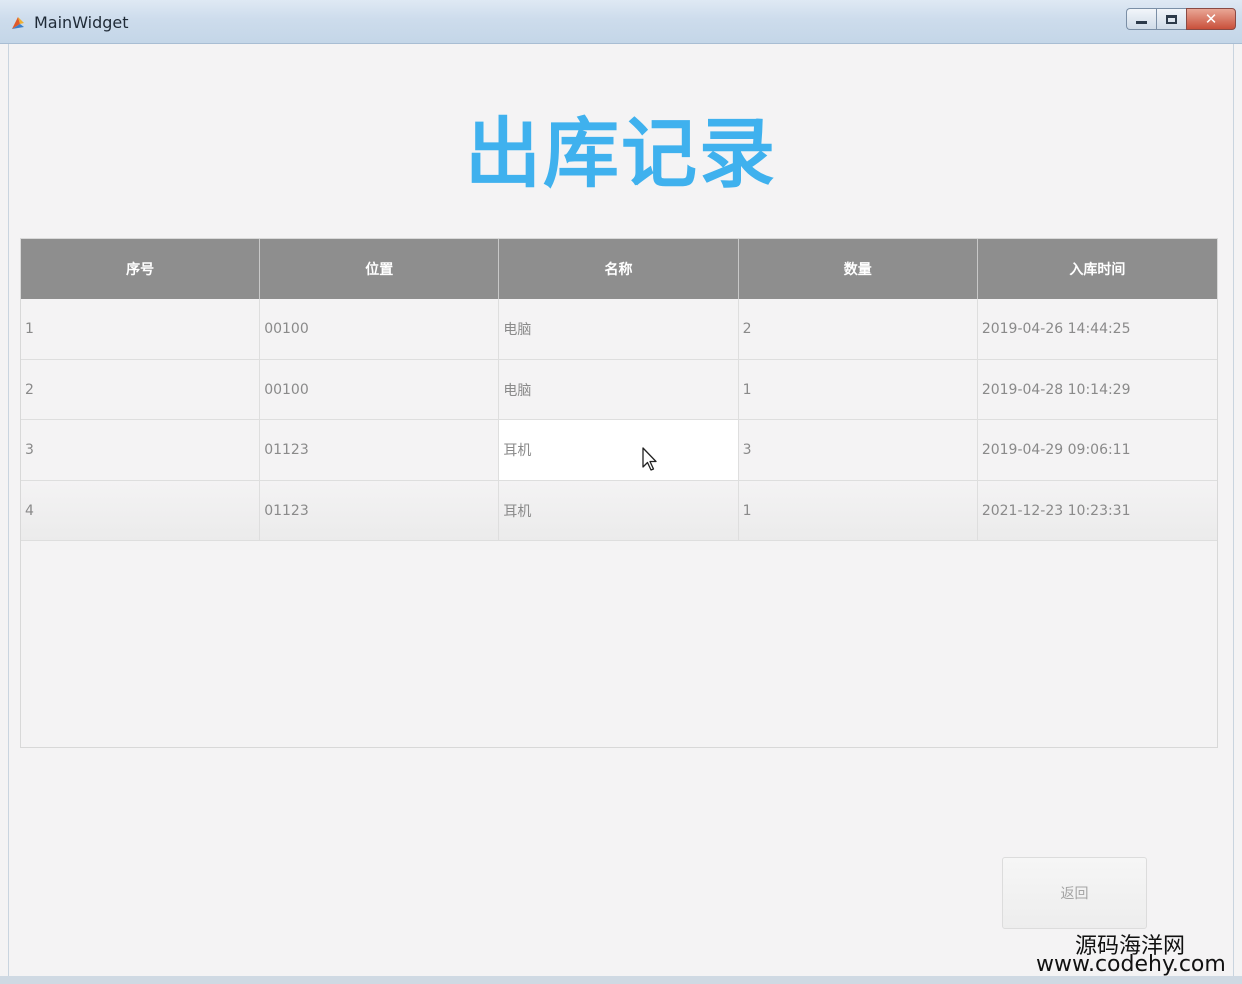 The image size is (1242, 984). Describe the element at coordinates (858, 269) in the screenshot. I see `column-header-quantity: 数量` at that location.